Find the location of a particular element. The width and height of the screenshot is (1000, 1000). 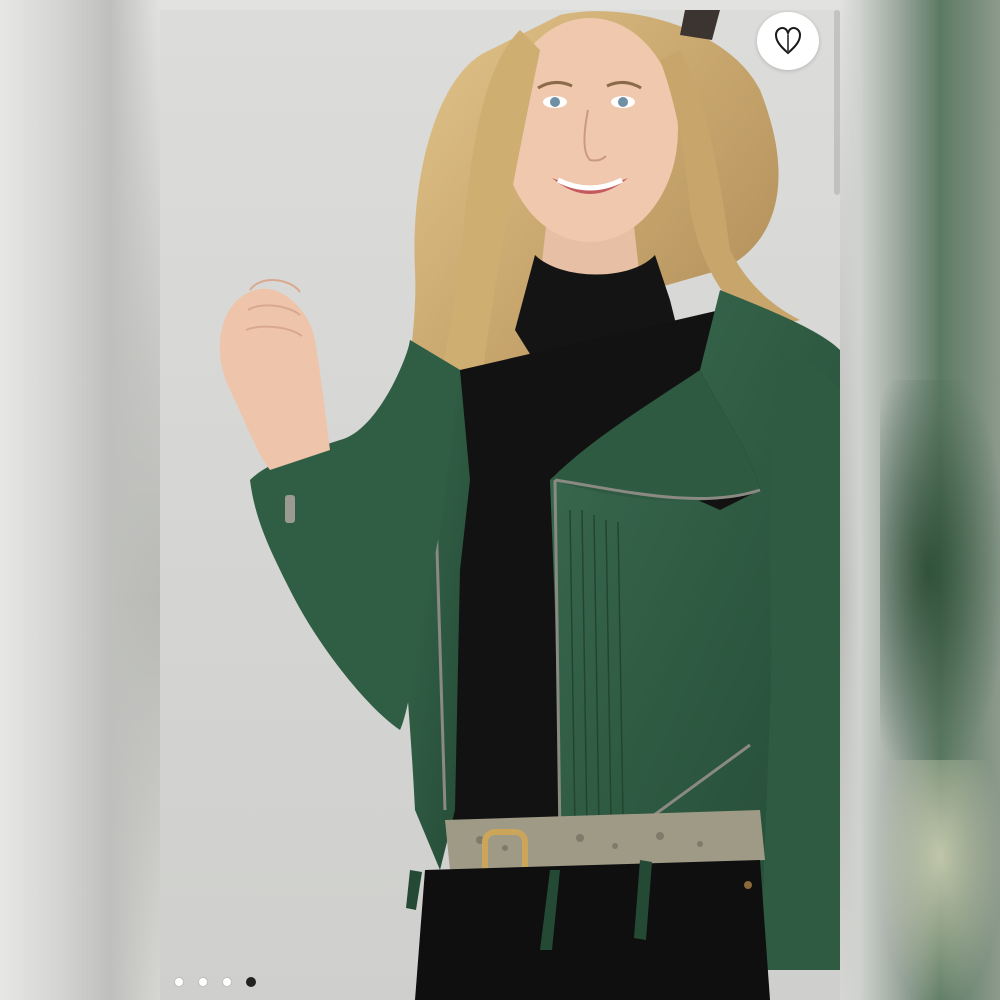

scrollbar is located at coordinates (837, 102).